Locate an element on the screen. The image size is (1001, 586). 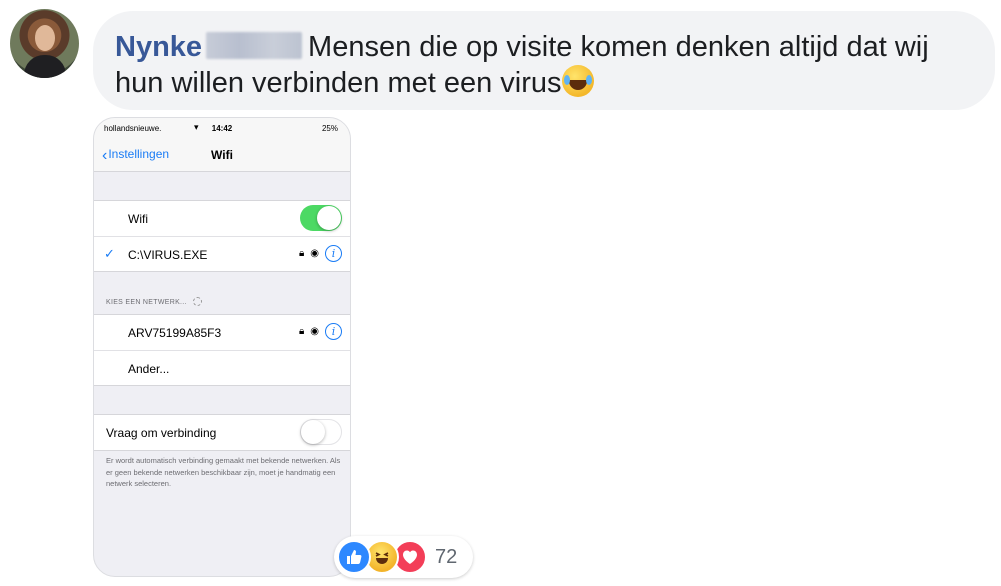
network-row: ARV75199A85F3 🔒︎ ◉ i is located at coordinates (222, 332).